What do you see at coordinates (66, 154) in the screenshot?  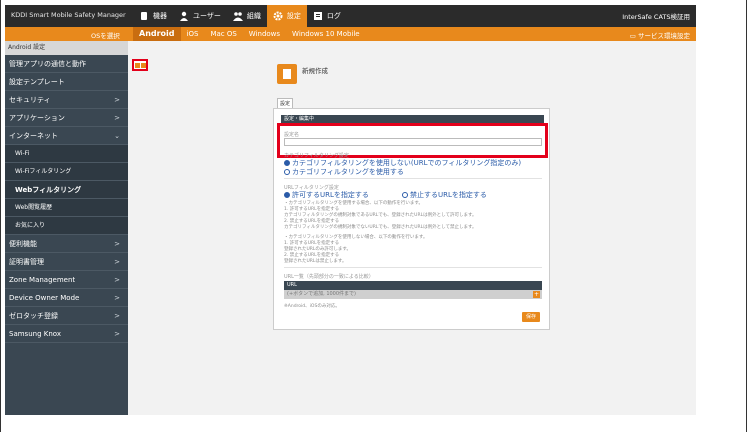 I see `sidebar-item-wifi: Wi-Fi` at bounding box center [66, 154].